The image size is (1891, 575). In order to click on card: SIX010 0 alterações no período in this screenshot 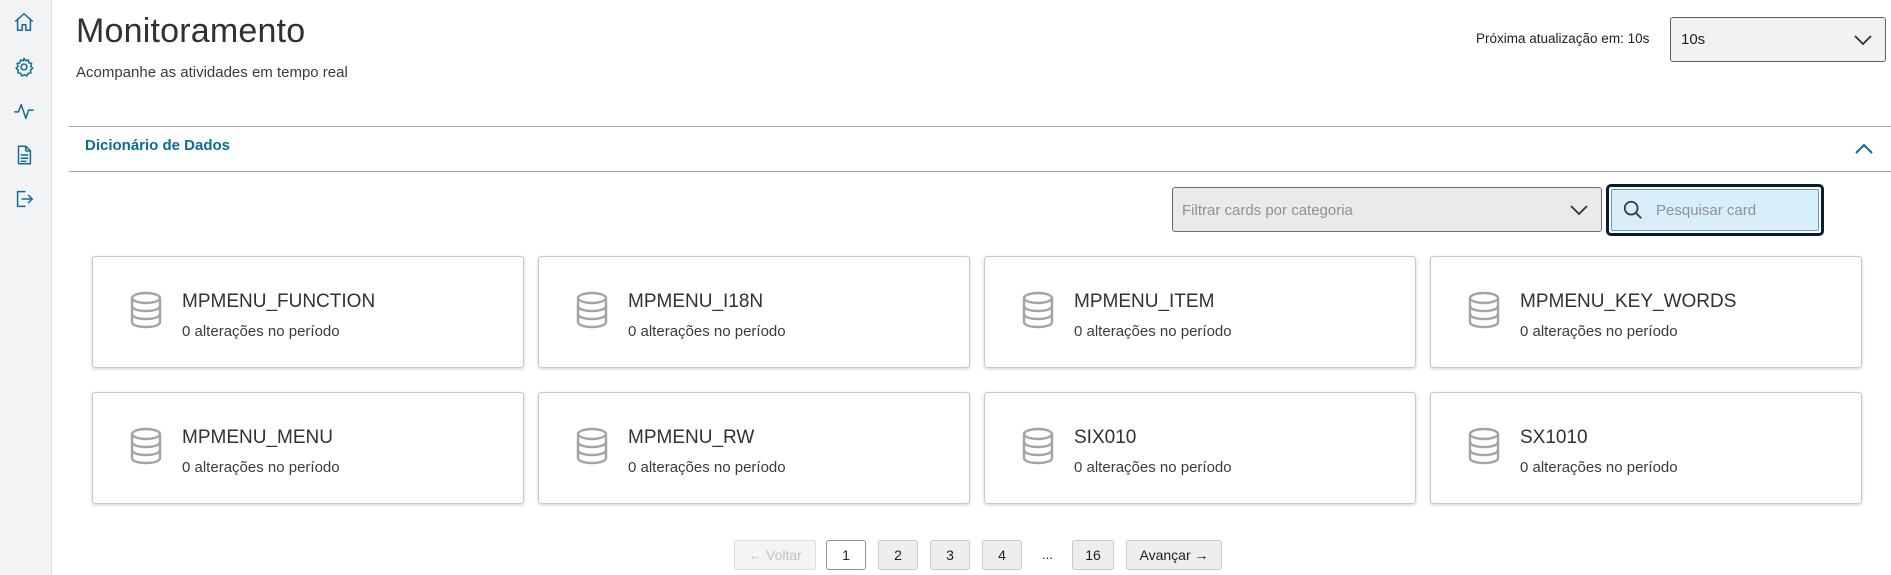, I will do `click(1200, 448)`.